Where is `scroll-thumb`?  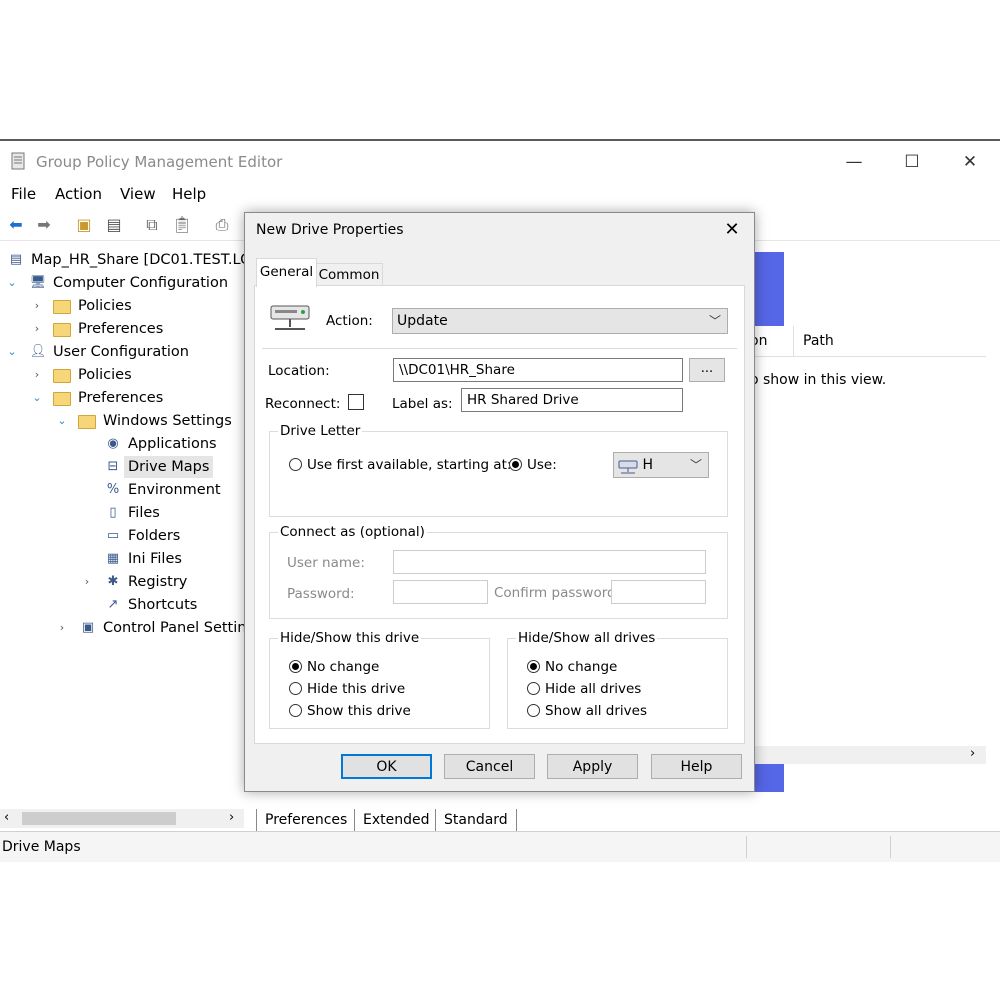
scroll-thumb is located at coordinates (99, 818).